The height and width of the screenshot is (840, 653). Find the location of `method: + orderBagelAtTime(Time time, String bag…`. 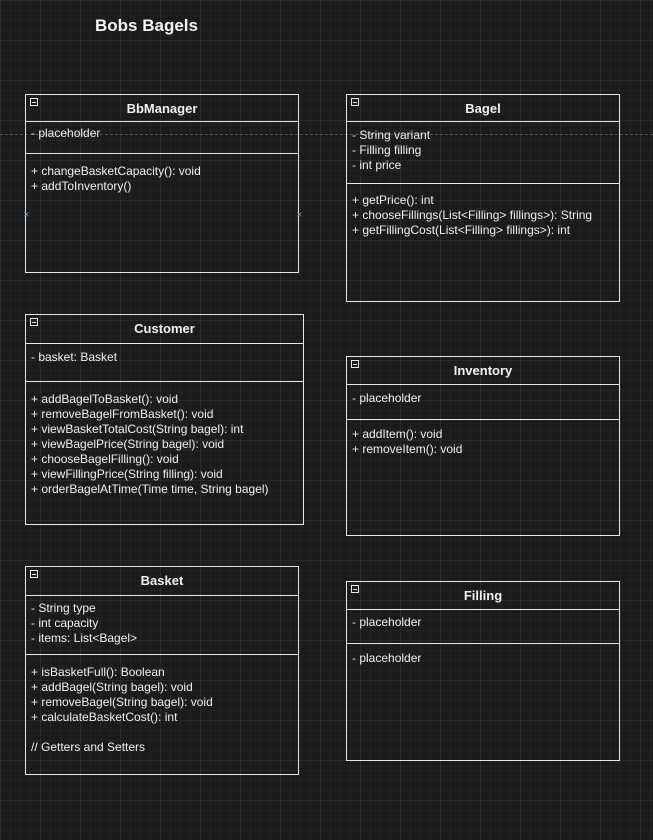

method: + orderBagelAtTime(Time time, String bag… is located at coordinates (150, 489).